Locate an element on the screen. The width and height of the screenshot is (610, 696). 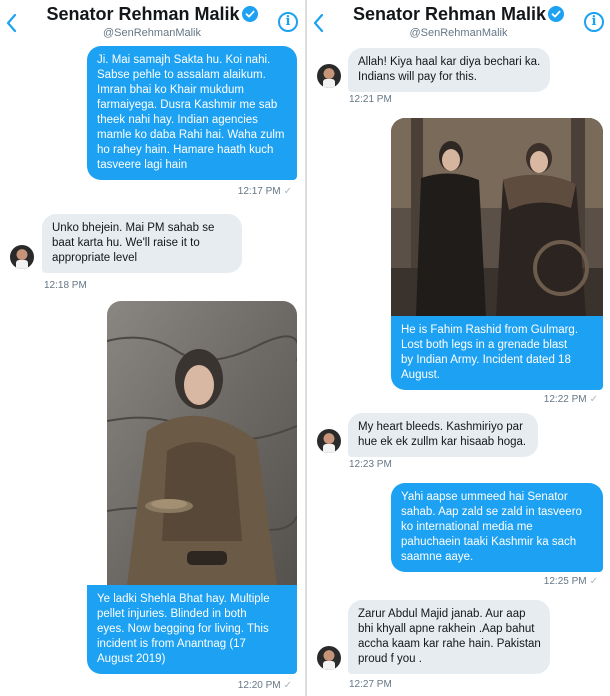
message-timestamp: 12:18 PM is located at coordinates (65, 285).